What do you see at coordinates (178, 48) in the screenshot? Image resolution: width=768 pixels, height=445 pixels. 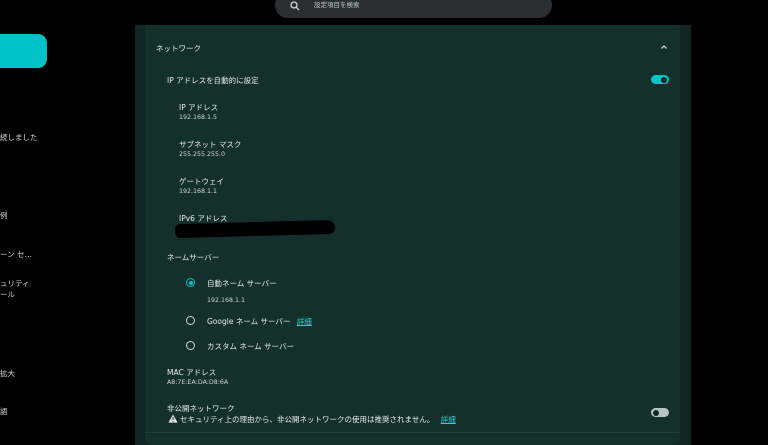 I see `section-title: ネットワーク` at bounding box center [178, 48].